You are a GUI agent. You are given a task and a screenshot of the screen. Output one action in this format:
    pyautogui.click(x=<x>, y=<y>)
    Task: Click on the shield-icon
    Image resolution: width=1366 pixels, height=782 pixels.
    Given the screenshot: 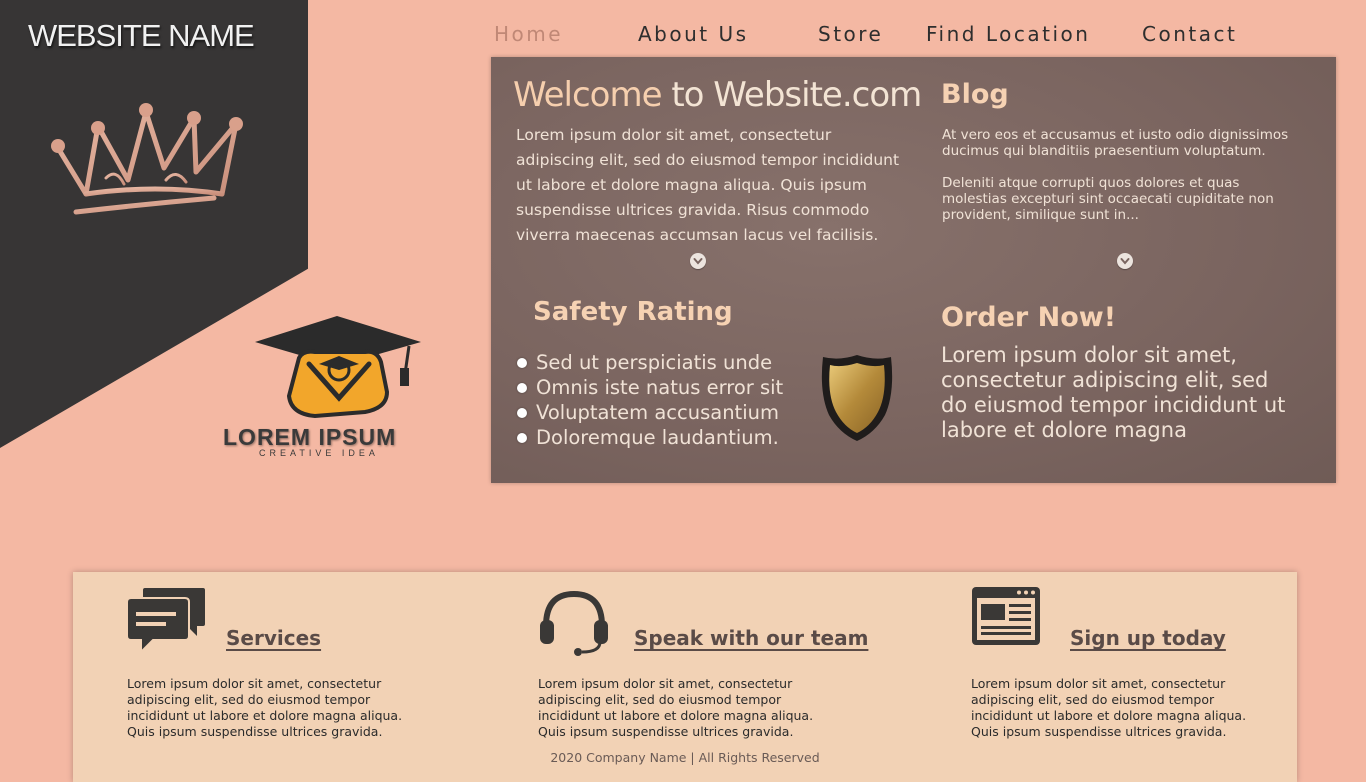 What is the action you would take?
    pyautogui.click(x=857, y=398)
    